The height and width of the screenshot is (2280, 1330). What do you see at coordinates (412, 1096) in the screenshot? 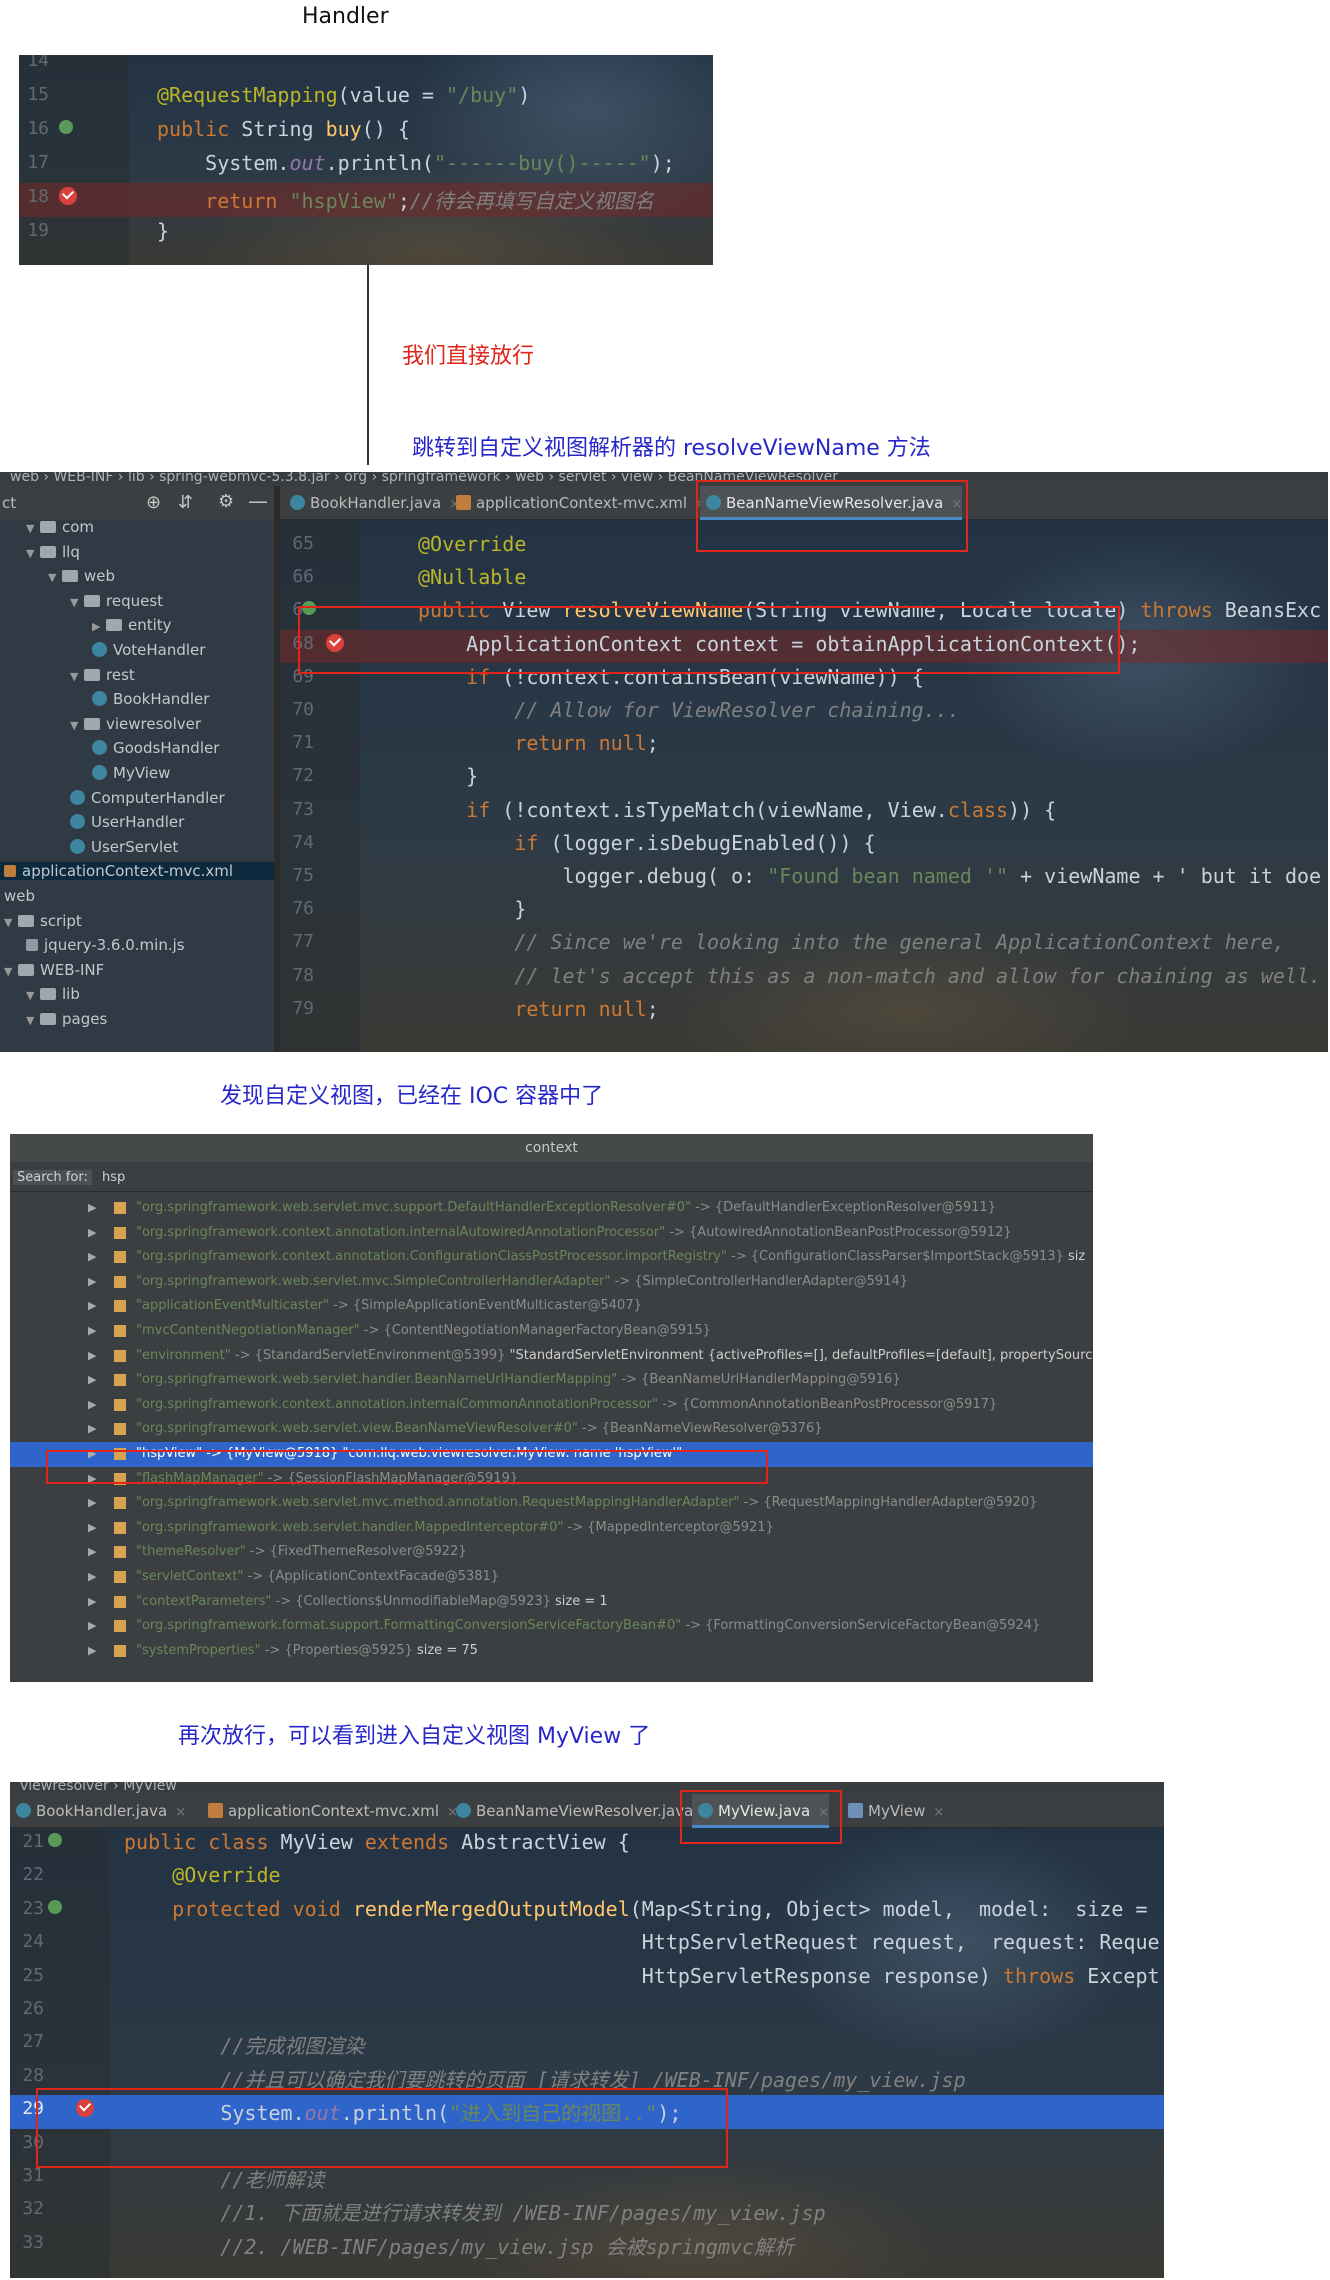
I see `step3-annotation: 发现自定义视图，已经在 IOC 容器中了` at bounding box center [412, 1096].